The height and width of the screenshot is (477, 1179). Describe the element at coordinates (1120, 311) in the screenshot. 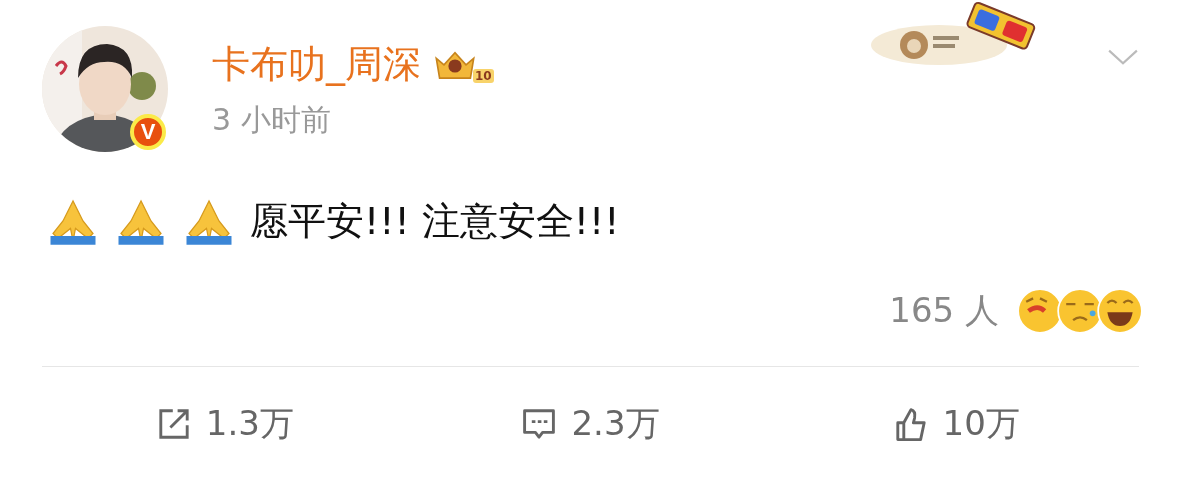

I see `laugh-emoji-icon` at that location.